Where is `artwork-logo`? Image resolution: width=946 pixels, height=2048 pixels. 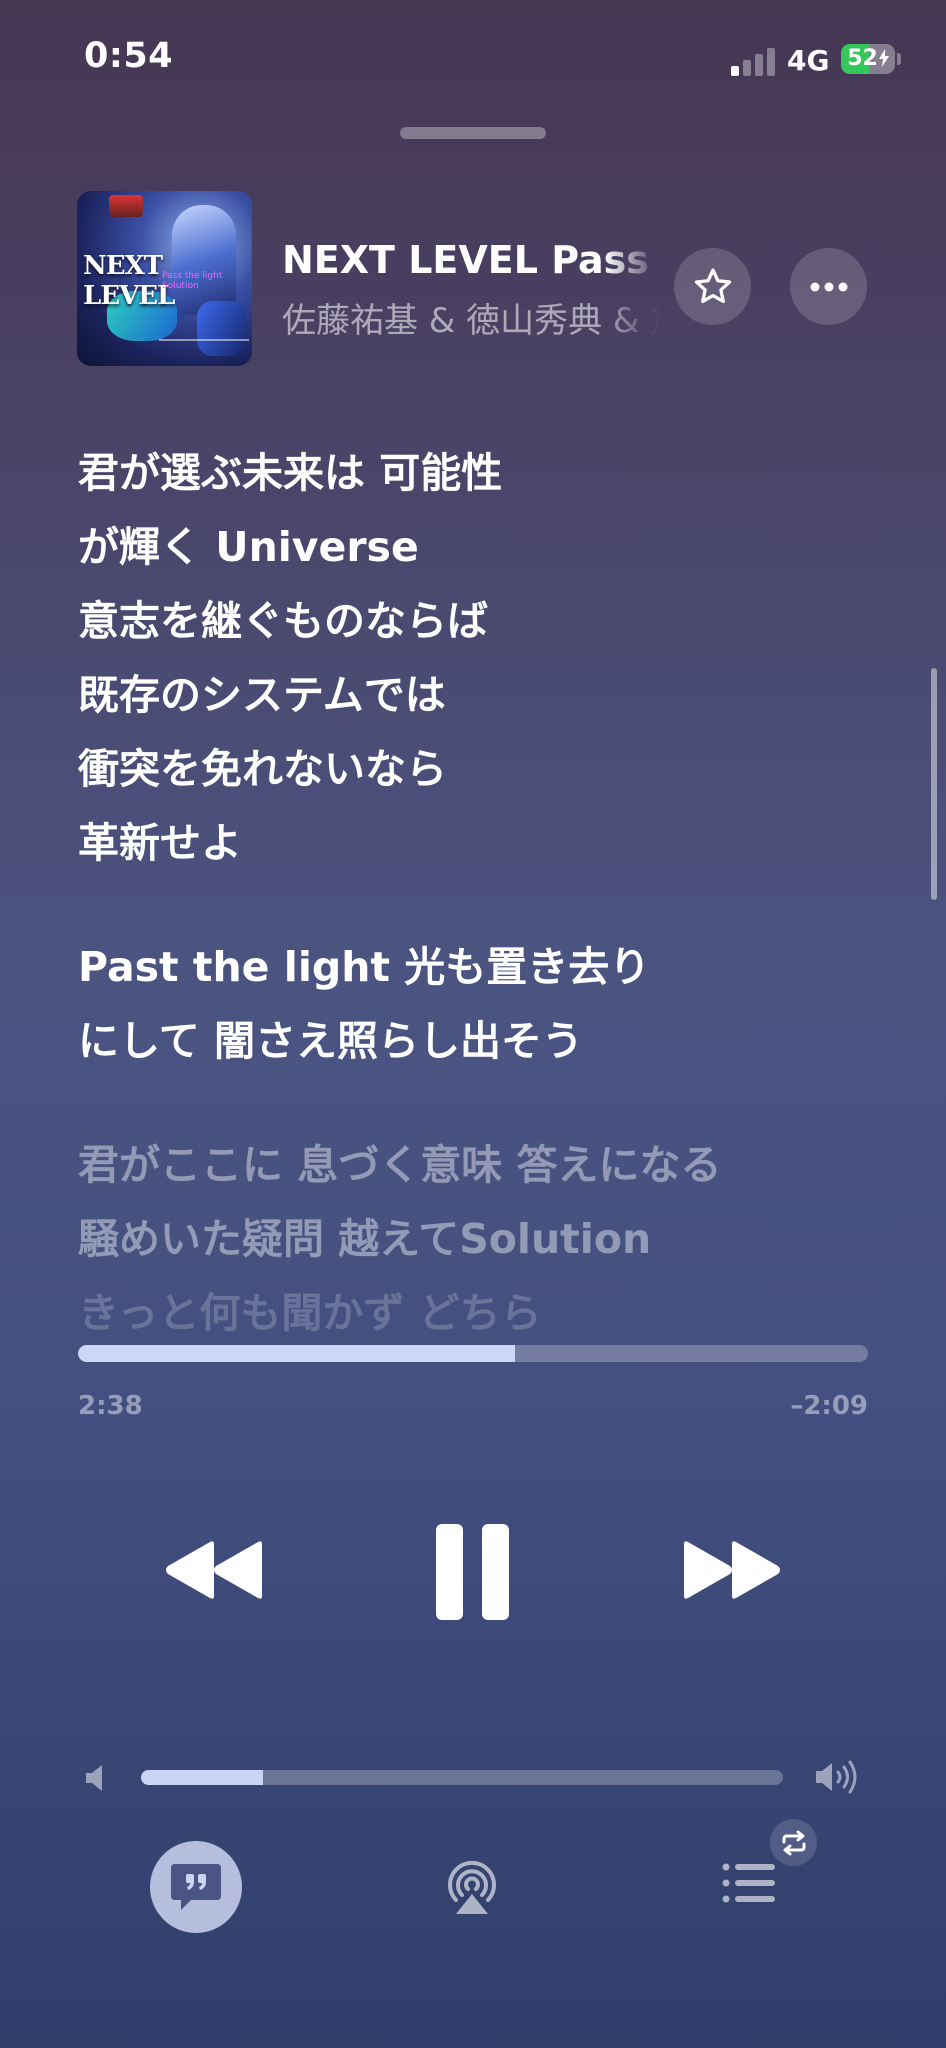 artwork-logo is located at coordinates (126, 206).